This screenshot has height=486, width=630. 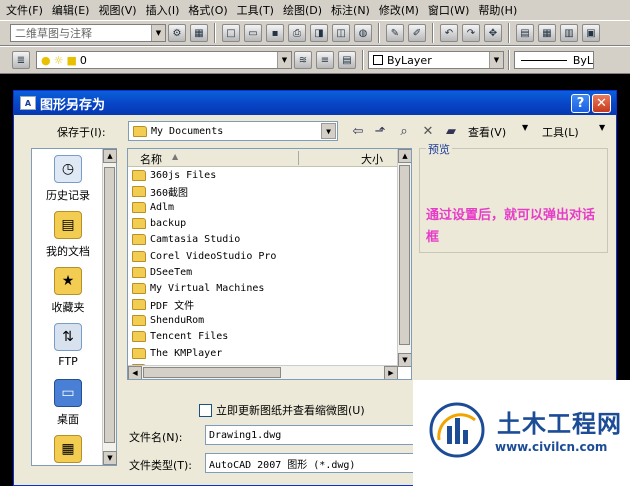 What do you see at coordinates (497, 10) in the screenshot?
I see `menu-help: 帮助(H)` at bounding box center [497, 10].